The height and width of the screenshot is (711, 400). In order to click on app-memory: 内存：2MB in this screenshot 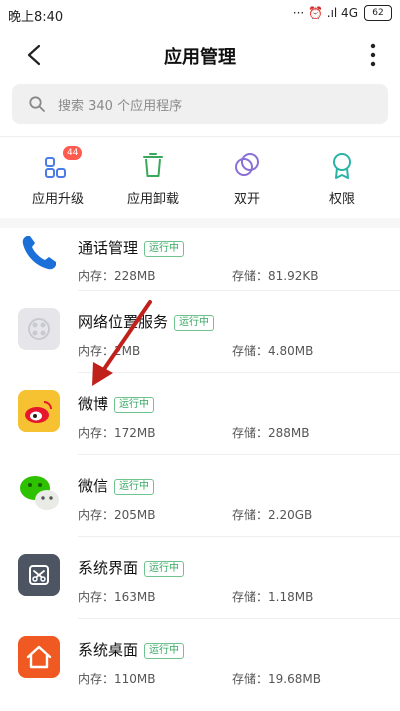, I will do `click(109, 351)`.